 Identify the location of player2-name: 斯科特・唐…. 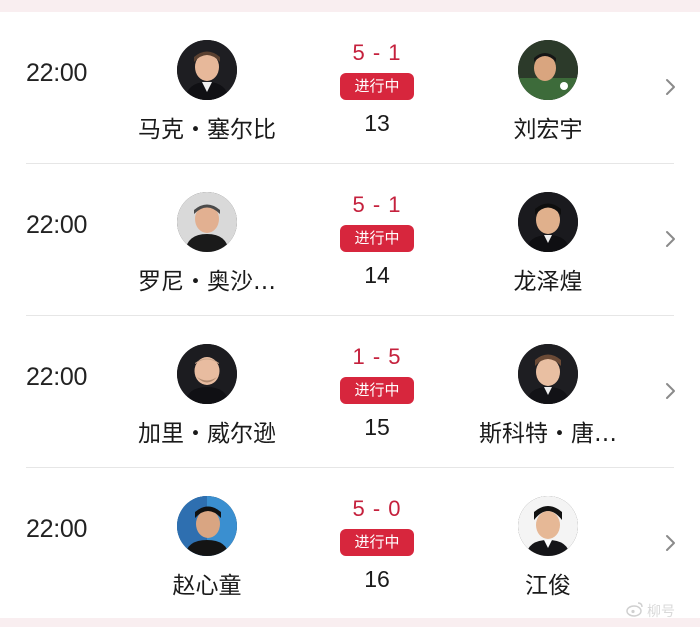
(548, 434).